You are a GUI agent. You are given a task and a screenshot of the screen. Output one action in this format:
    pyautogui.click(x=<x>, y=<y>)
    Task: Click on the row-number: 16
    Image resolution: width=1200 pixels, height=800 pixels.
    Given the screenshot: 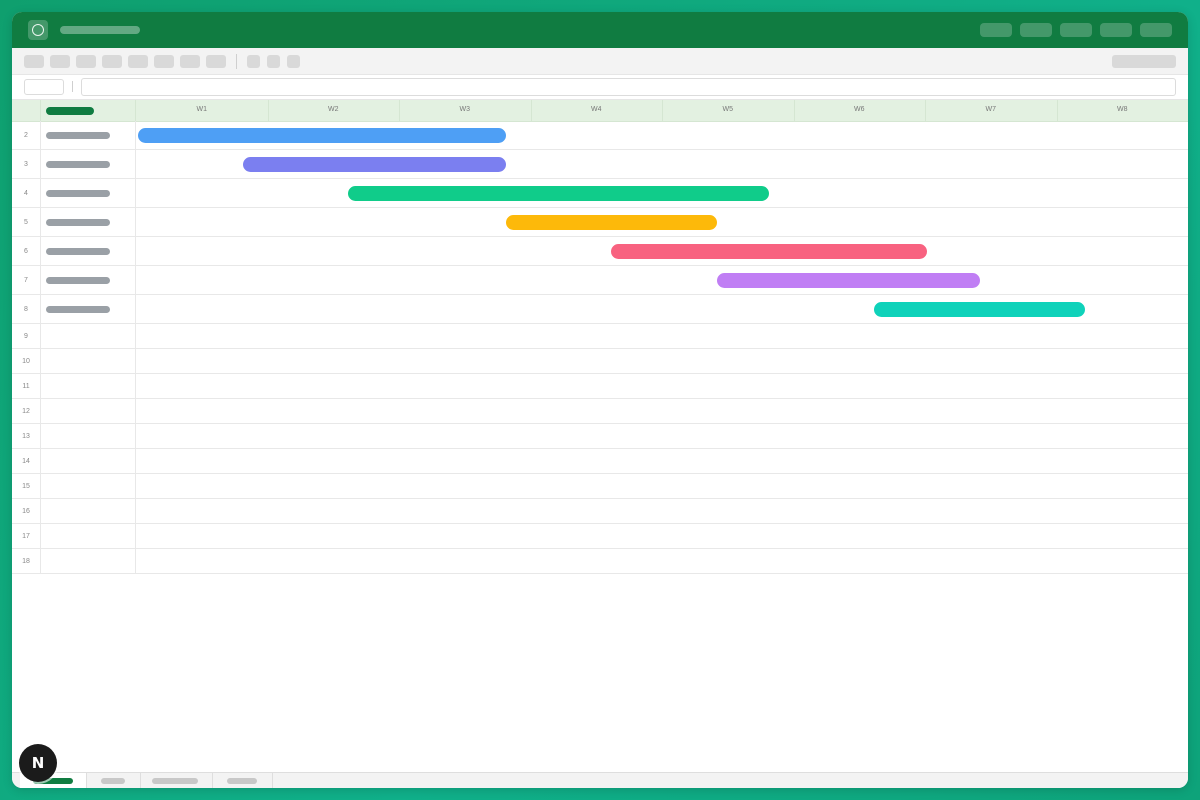 What is the action you would take?
    pyautogui.click(x=26, y=511)
    